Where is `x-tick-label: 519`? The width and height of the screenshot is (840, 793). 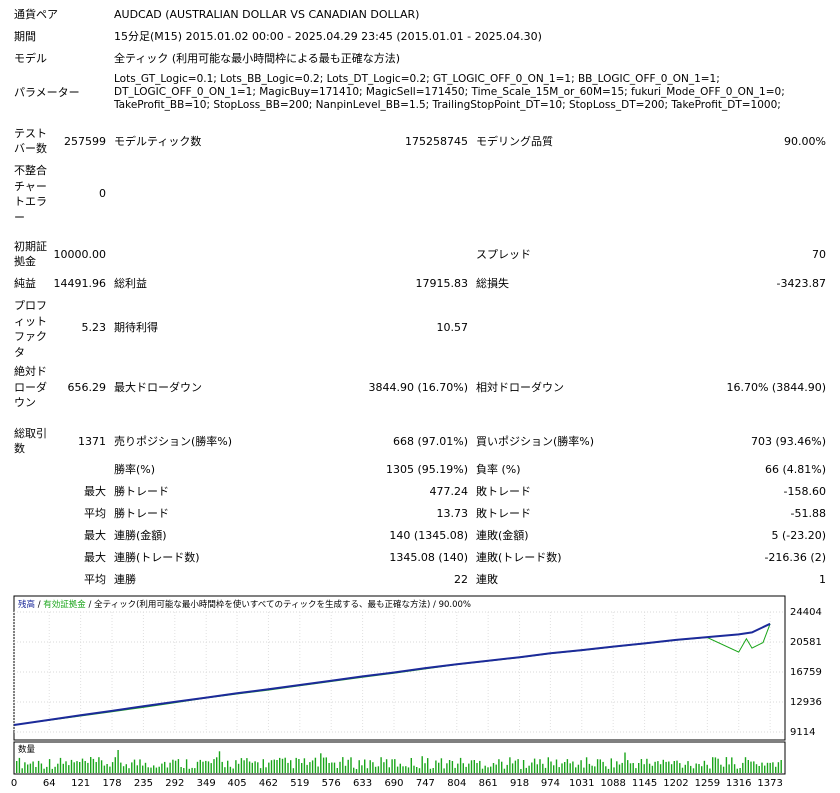
x-tick-label: 519 is located at coordinates (299, 783).